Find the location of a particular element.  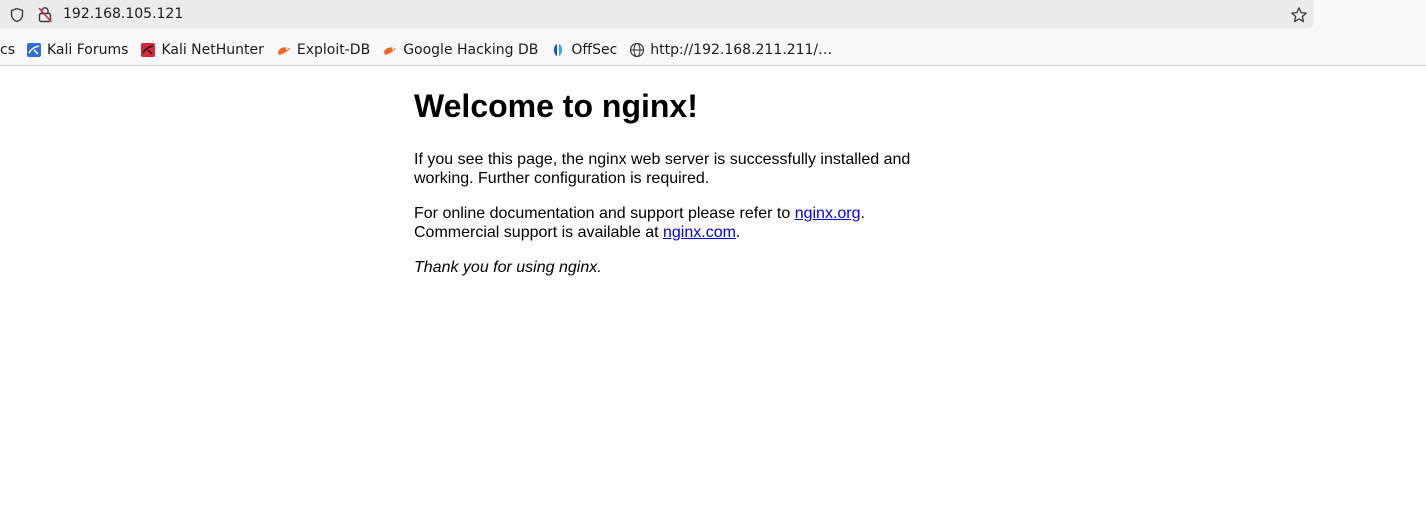

bookmark-google-hacking-db: Google Hacking DB is located at coordinates (460, 50).